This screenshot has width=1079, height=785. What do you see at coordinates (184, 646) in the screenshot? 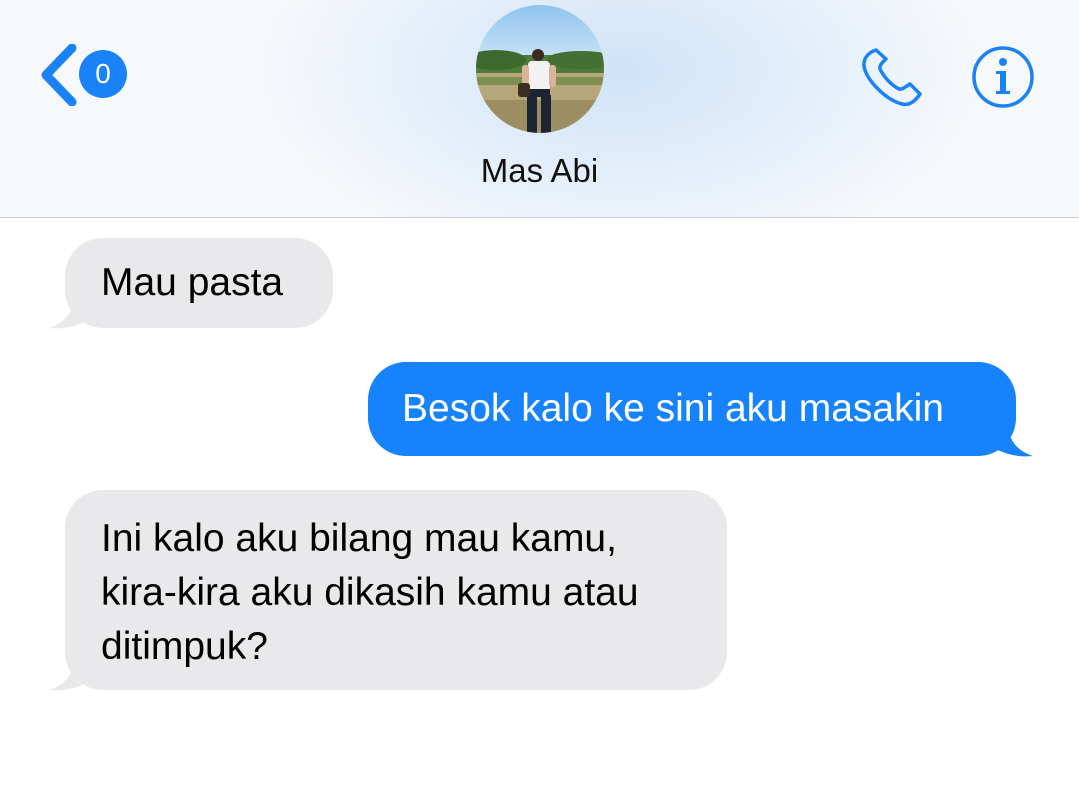
I see `message-text-line: ditimpuk?` at bounding box center [184, 646].